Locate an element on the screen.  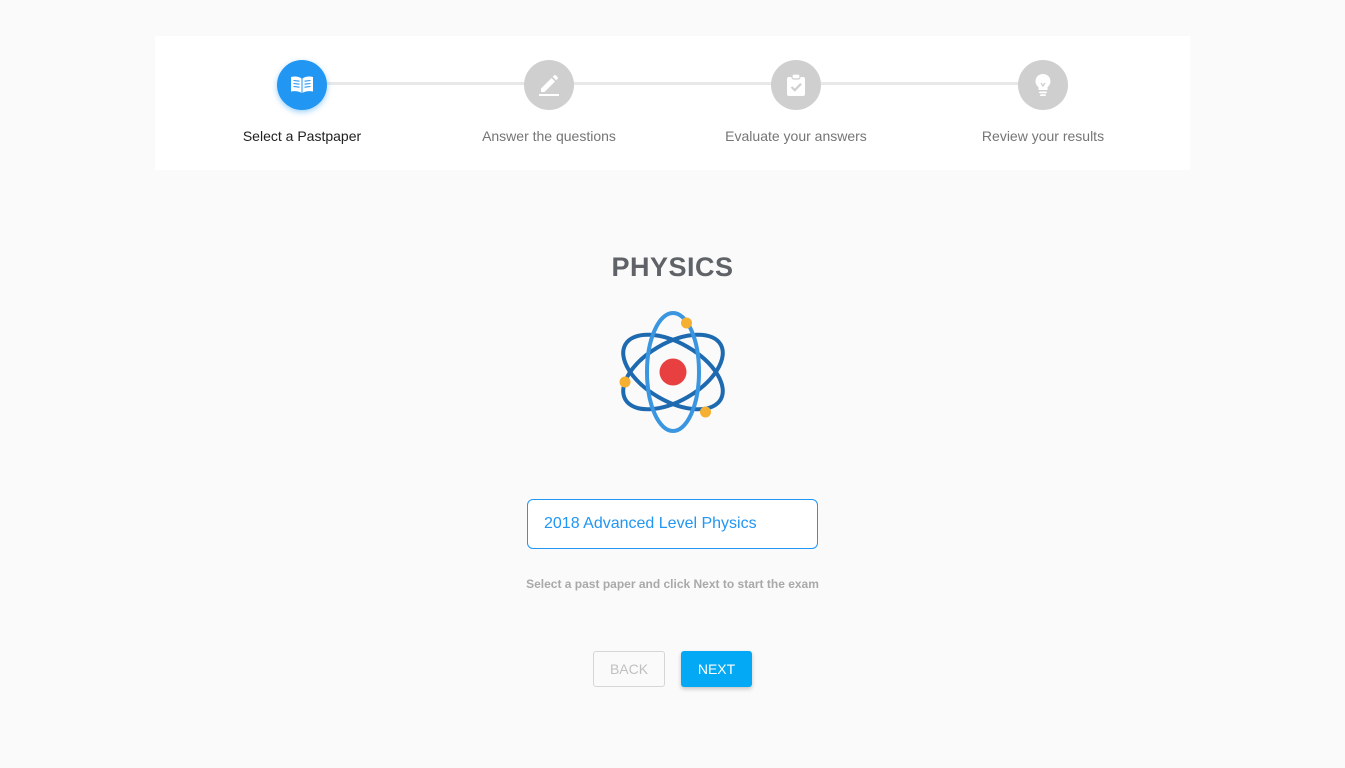
book-open-icon is located at coordinates (302, 84).